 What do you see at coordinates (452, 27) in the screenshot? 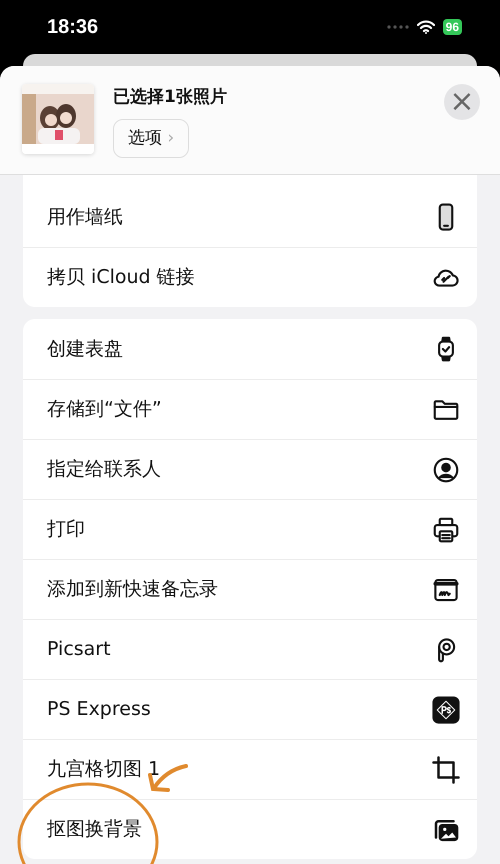
I see `battery-indicator: 96` at bounding box center [452, 27].